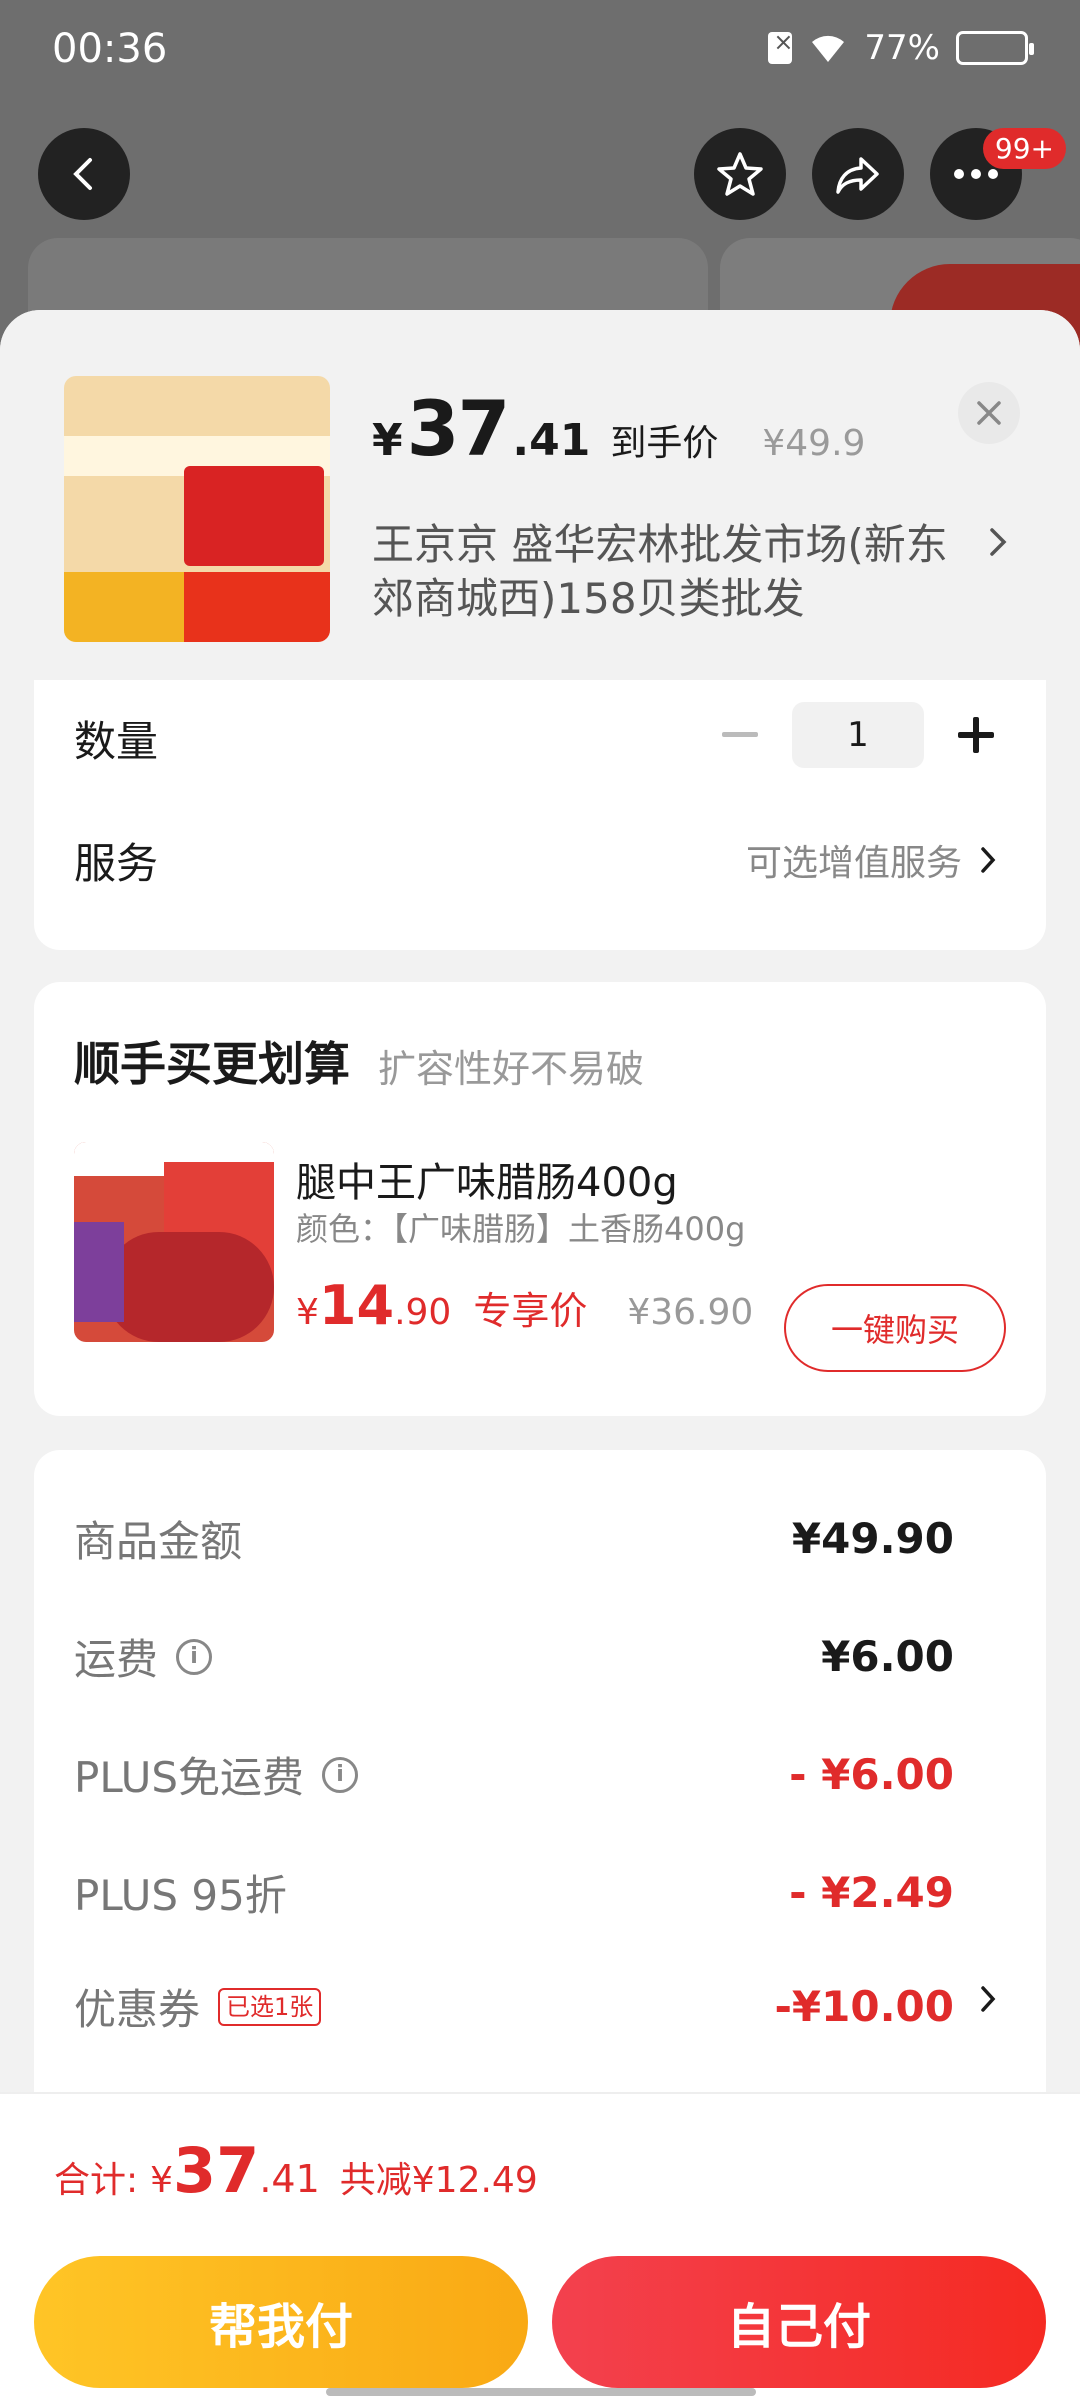 Image resolution: width=1080 pixels, height=2400 pixels. I want to click on quantity-label: 数量, so click(116, 741).